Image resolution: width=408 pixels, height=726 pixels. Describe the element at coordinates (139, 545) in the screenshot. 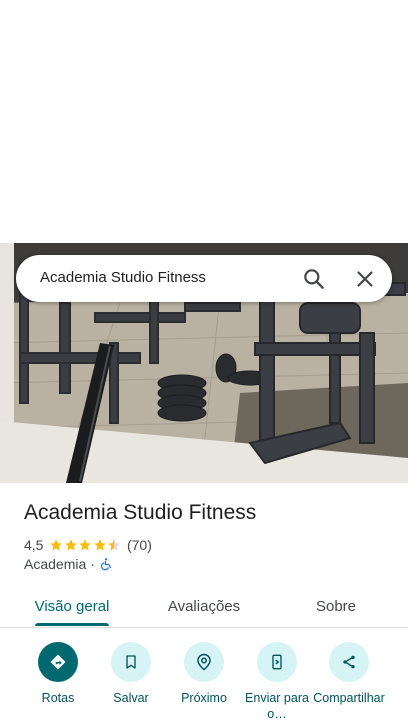

I see `review-count: (70)` at that location.